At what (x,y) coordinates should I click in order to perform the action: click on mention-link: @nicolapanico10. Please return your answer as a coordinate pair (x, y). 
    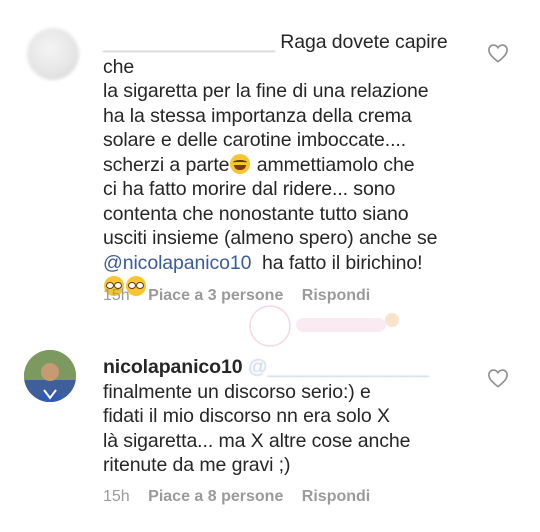
    Looking at the image, I should click on (177, 263).